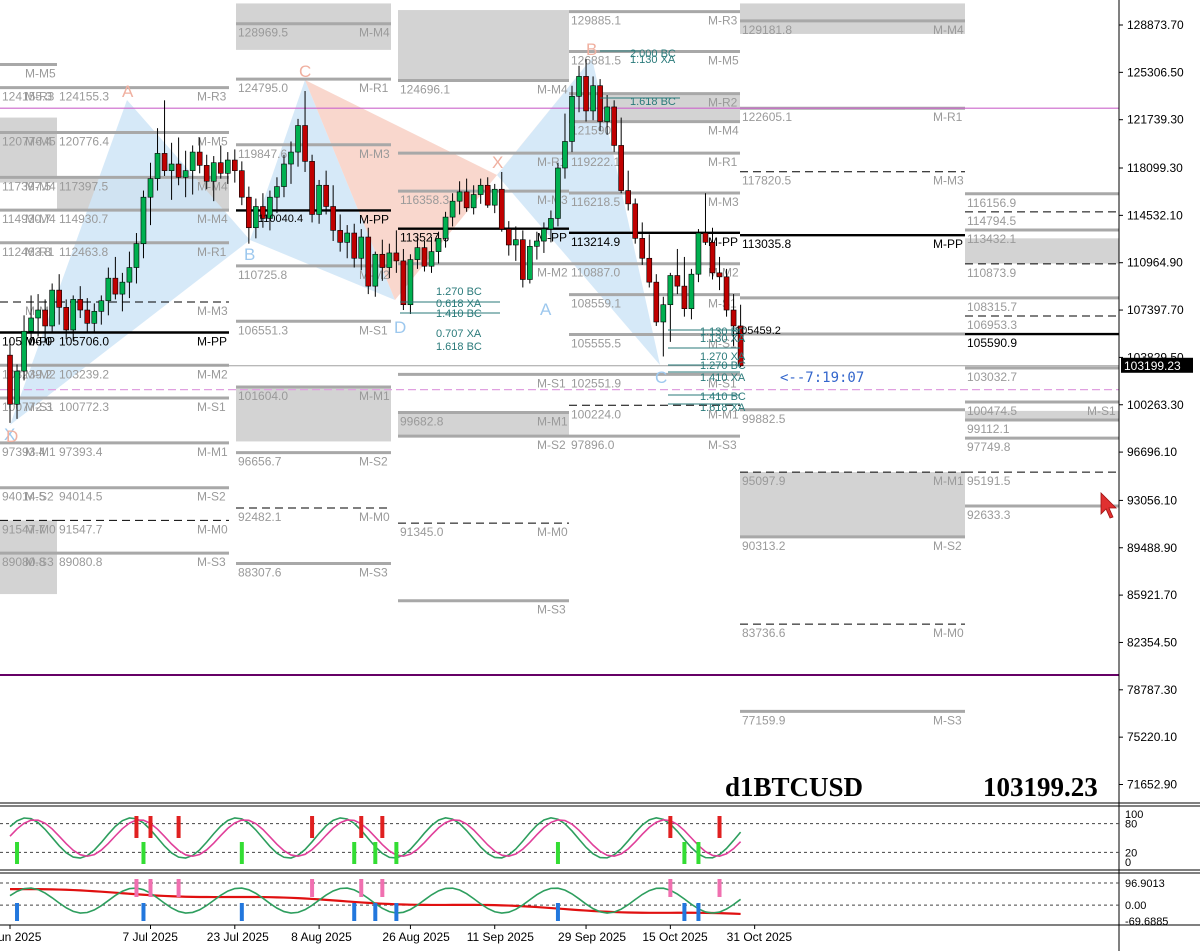  I want to click on pivot-zone, so click(28, 150).